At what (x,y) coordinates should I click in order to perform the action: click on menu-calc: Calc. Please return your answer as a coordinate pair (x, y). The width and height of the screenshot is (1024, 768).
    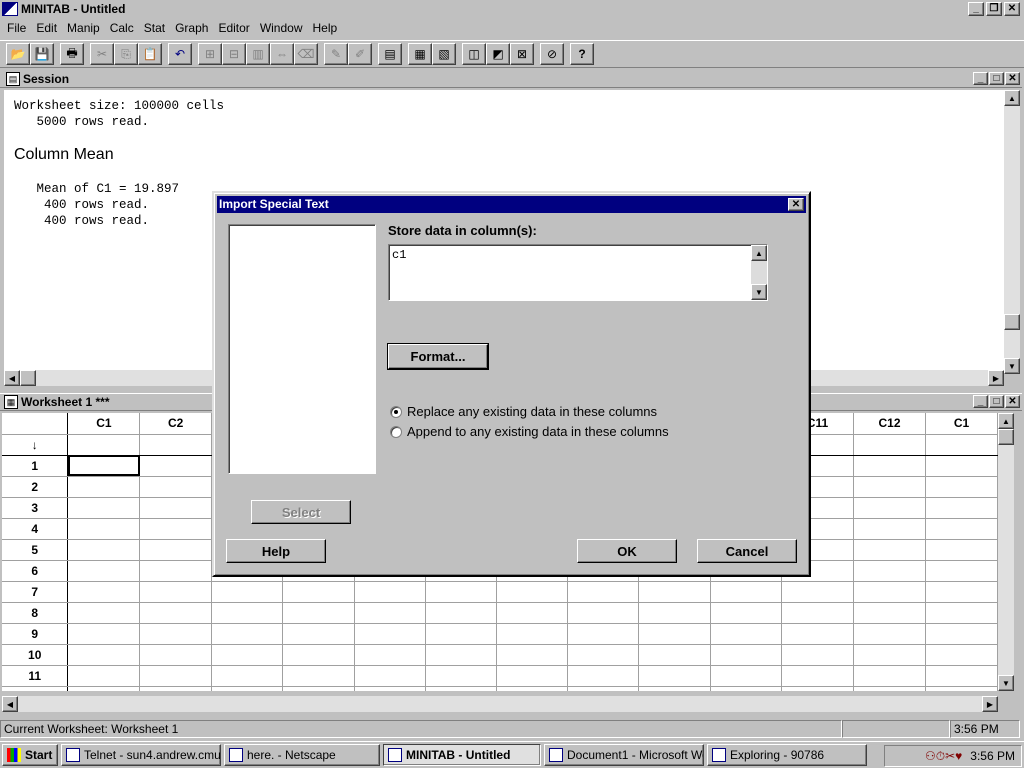
    Looking at the image, I should click on (122, 28).